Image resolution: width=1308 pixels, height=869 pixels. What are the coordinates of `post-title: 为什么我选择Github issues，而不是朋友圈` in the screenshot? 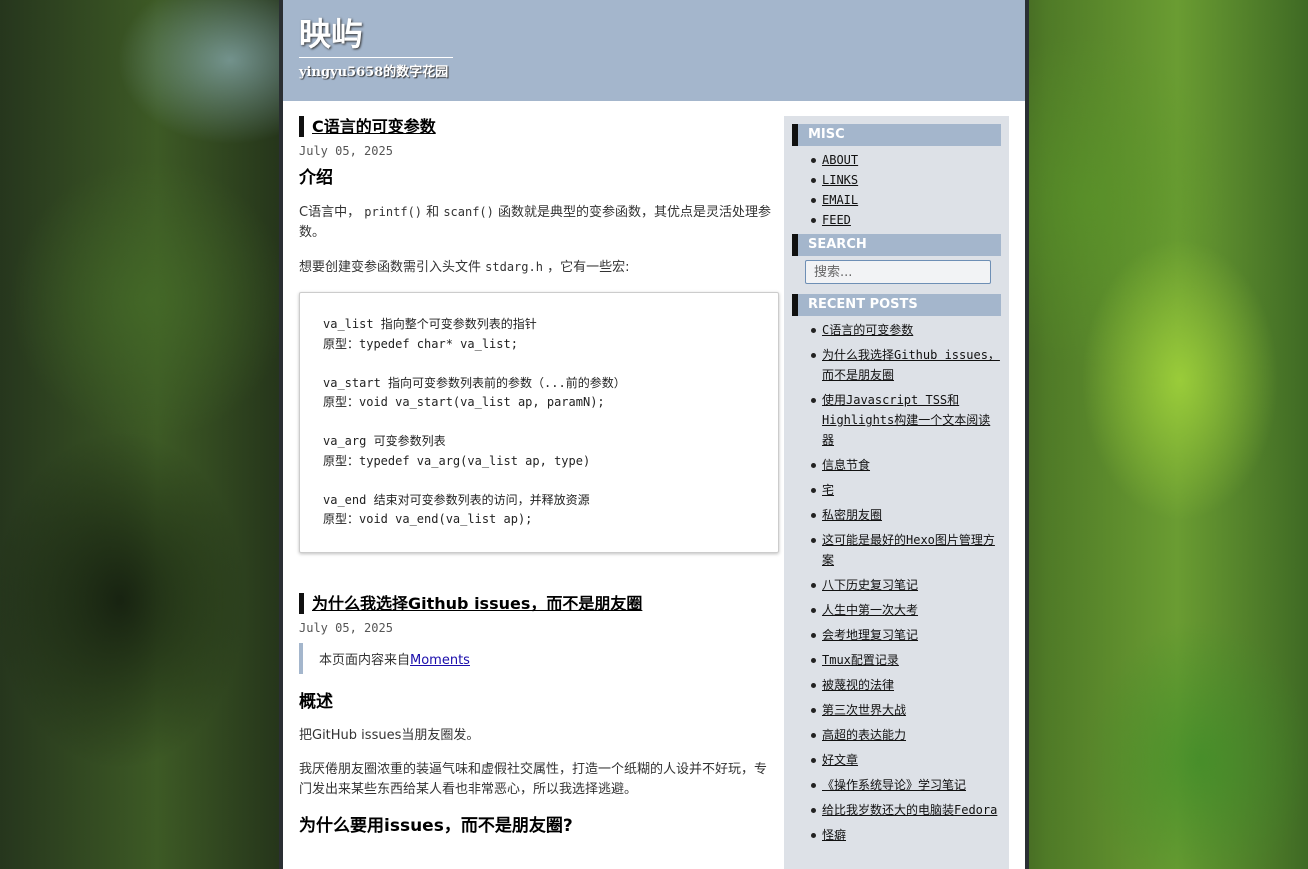 It's located at (539, 603).